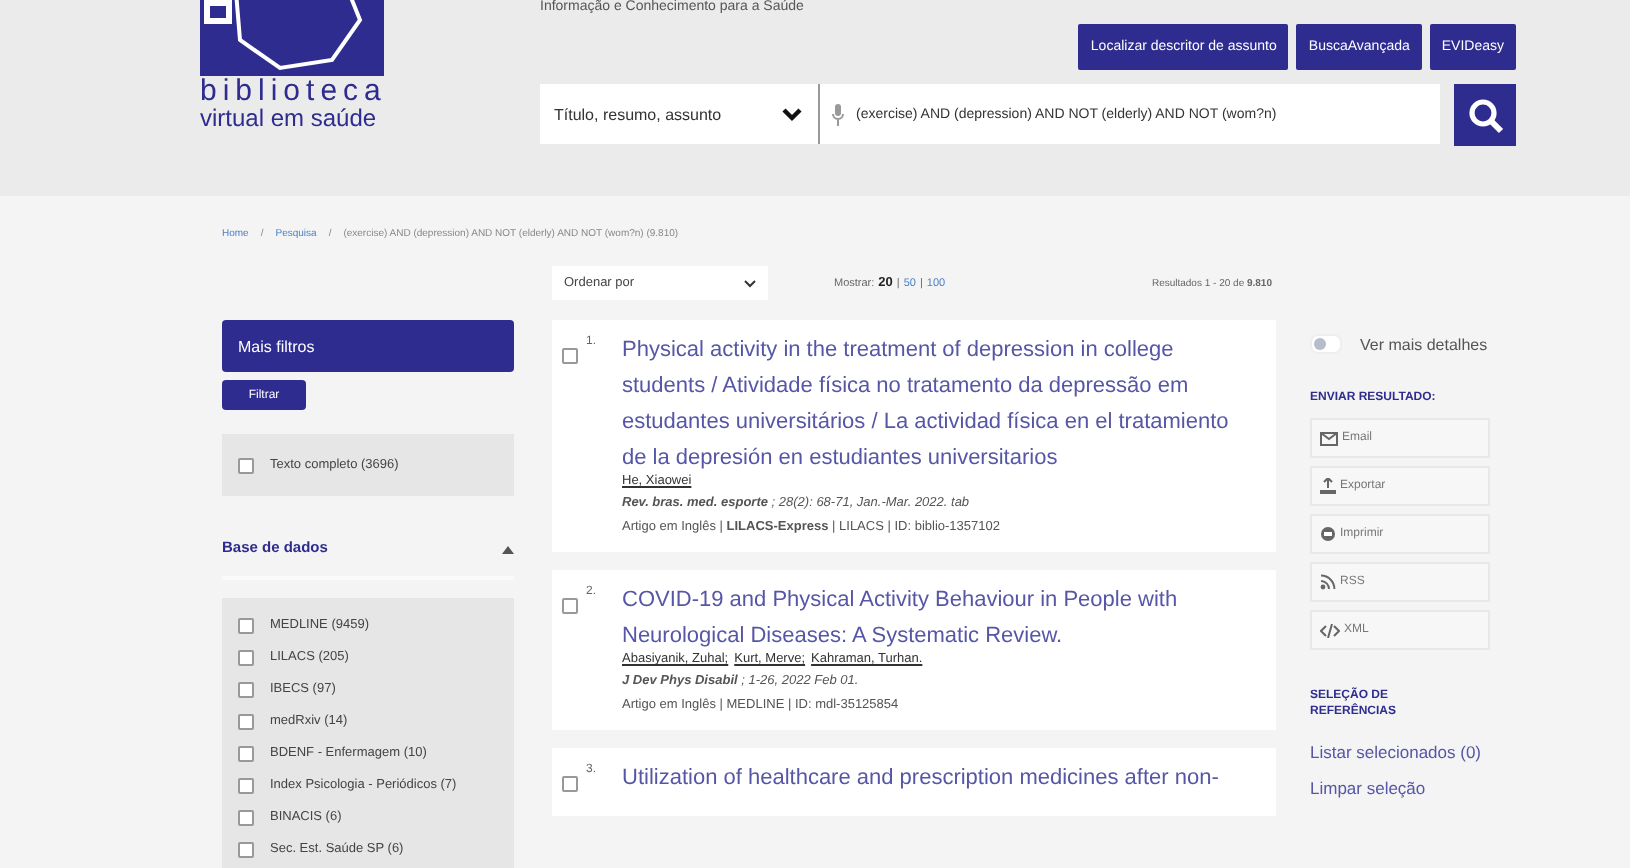 This screenshot has width=1630, height=868. What do you see at coordinates (292, 38) in the screenshot?
I see `logo-icon` at bounding box center [292, 38].